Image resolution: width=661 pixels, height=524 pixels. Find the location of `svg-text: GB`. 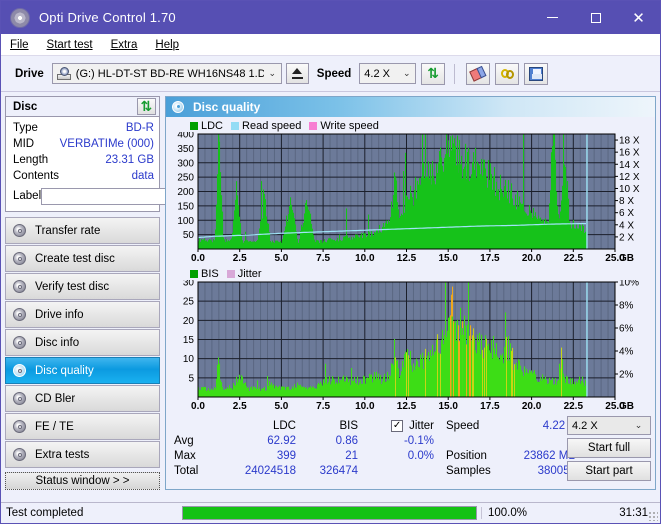

svg-text: GB is located at coordinates (626, 258).